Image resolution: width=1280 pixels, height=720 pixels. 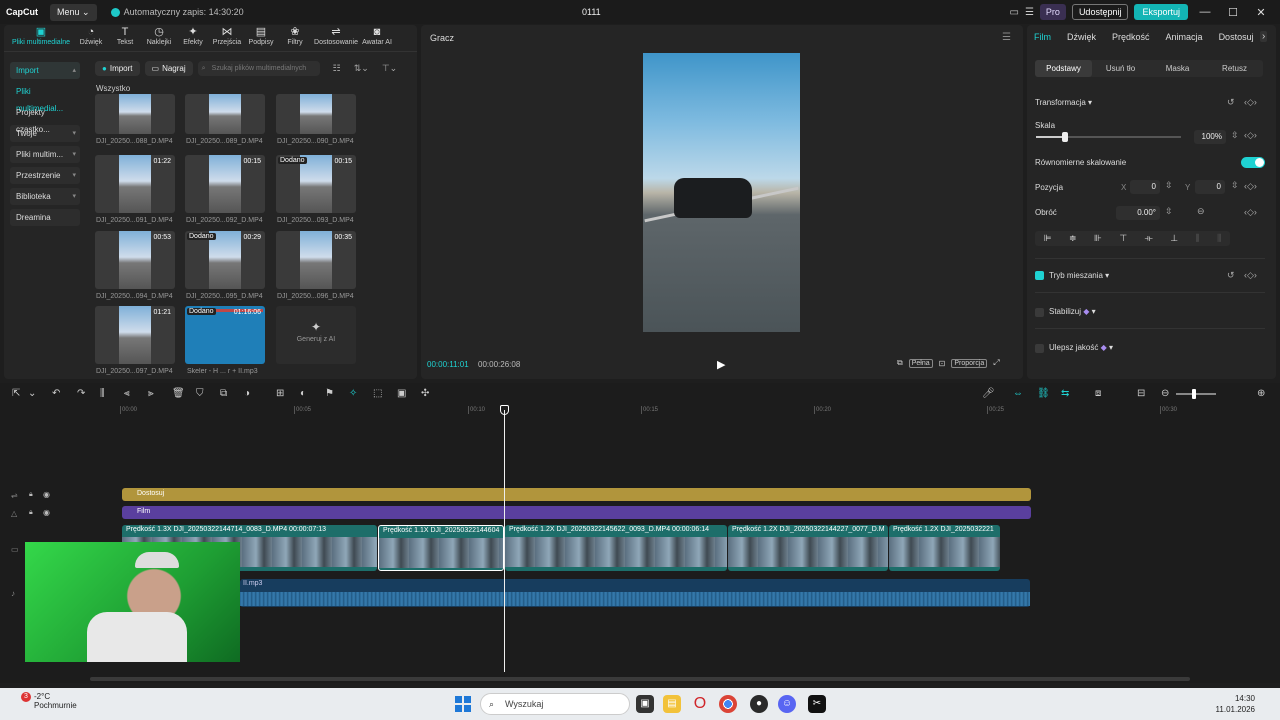 What do you see at coordinates (45, 196) in the screenshot?
I see `sidebar-item-6: Biblioteka ▾` at bounding box center [45, 196].